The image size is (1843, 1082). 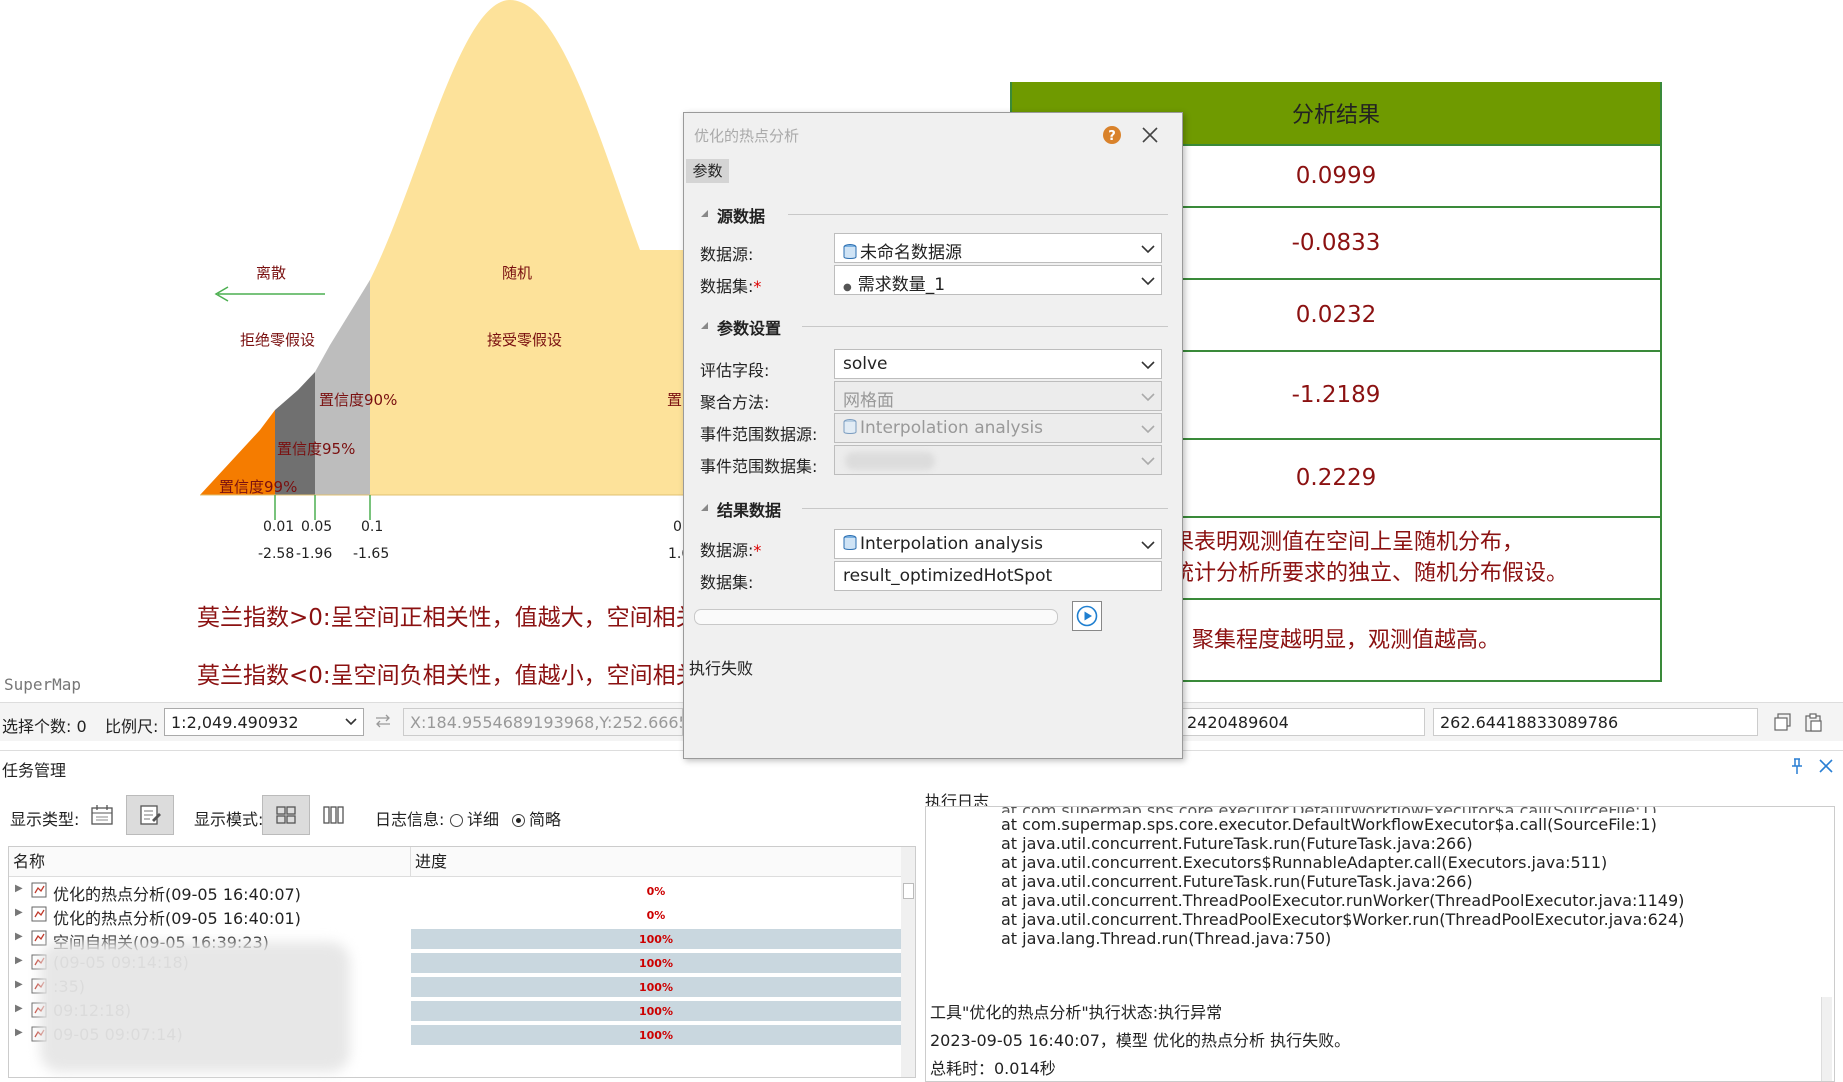 I want to click on moran-positive-text: 莫兰指数>0:呈空间正相关性，值越大，空间相关性, so click(x=459, y=618).